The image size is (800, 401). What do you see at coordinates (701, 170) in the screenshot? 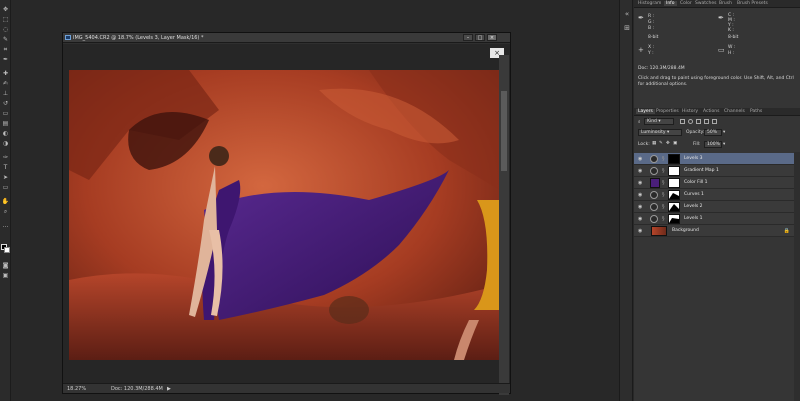
I see `layer-name: Gradient Map 1` at bounding box center [701, 170].